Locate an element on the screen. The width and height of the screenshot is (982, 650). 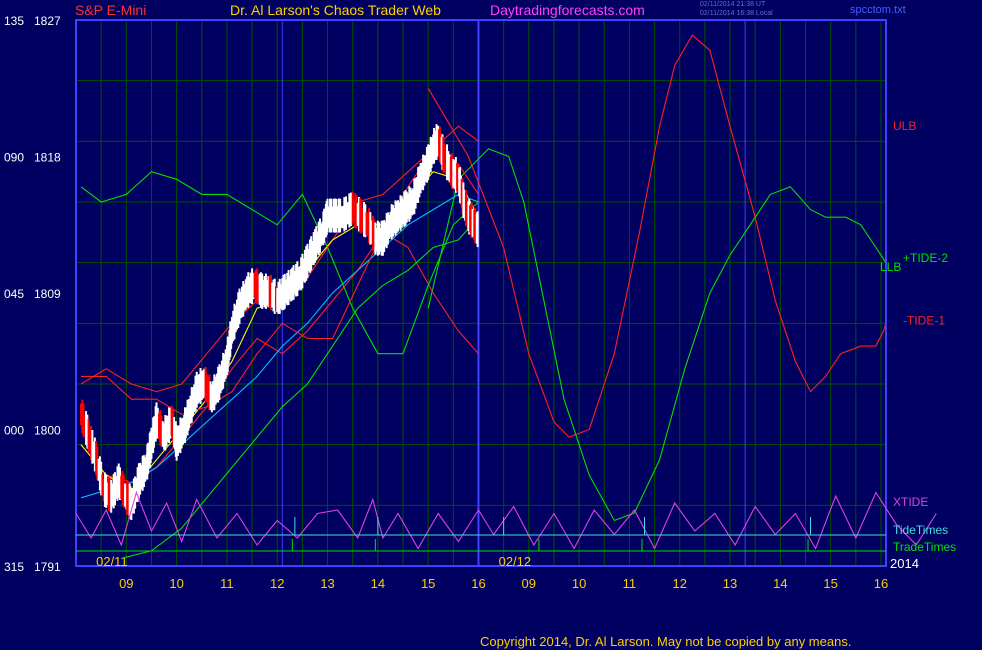
timestamp-ut: 02/11/2014 21:38 UT is located at coordinates (733, 4).